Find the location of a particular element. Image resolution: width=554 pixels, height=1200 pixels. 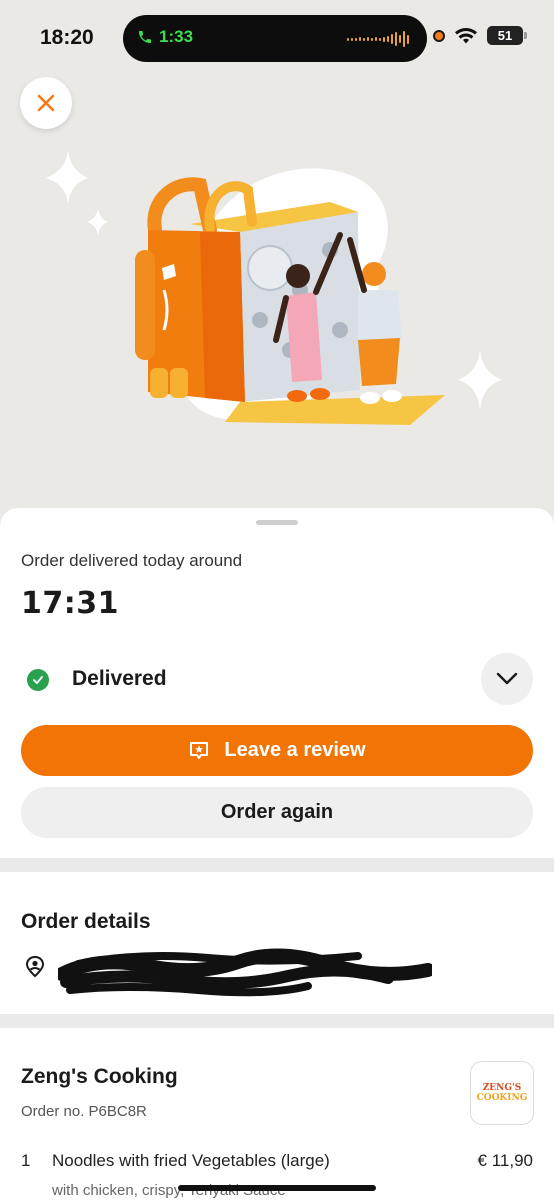

restaurant-logo: ZENG'S COOKING is located at coordinates (502, 1093).